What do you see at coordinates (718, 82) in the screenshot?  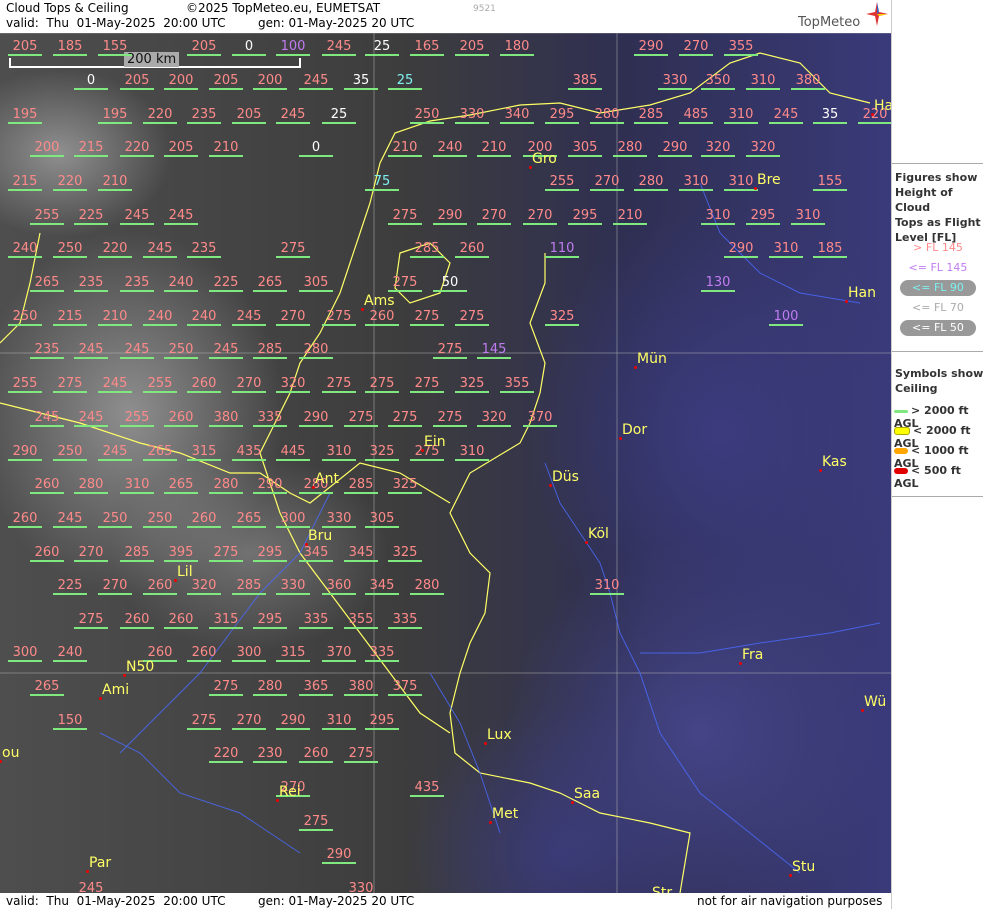 I see `cloud-top-label: 350` at bounding box center [718, 82].